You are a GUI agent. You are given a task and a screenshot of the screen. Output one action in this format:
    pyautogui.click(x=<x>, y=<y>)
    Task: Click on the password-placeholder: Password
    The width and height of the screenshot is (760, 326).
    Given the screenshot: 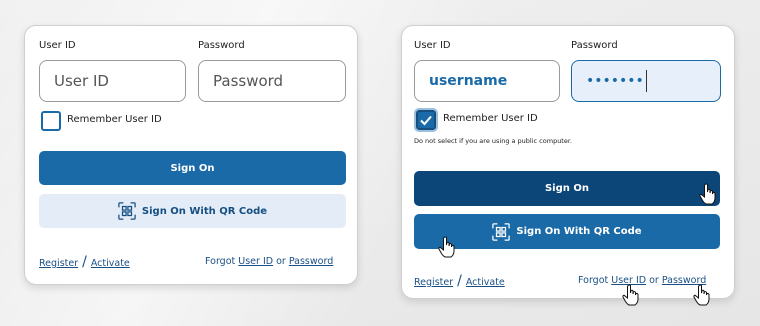 What is the action you would take?
    pyautogui.click(x=248, y=81)
    